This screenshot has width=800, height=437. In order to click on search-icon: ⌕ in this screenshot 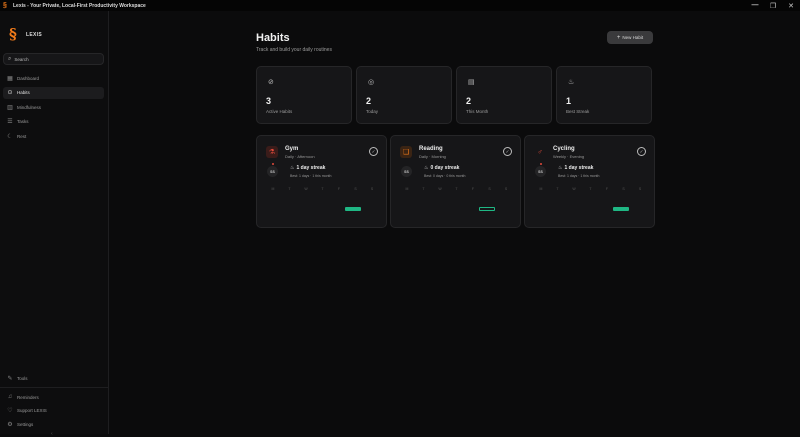, I will do `click(10, 58)`.